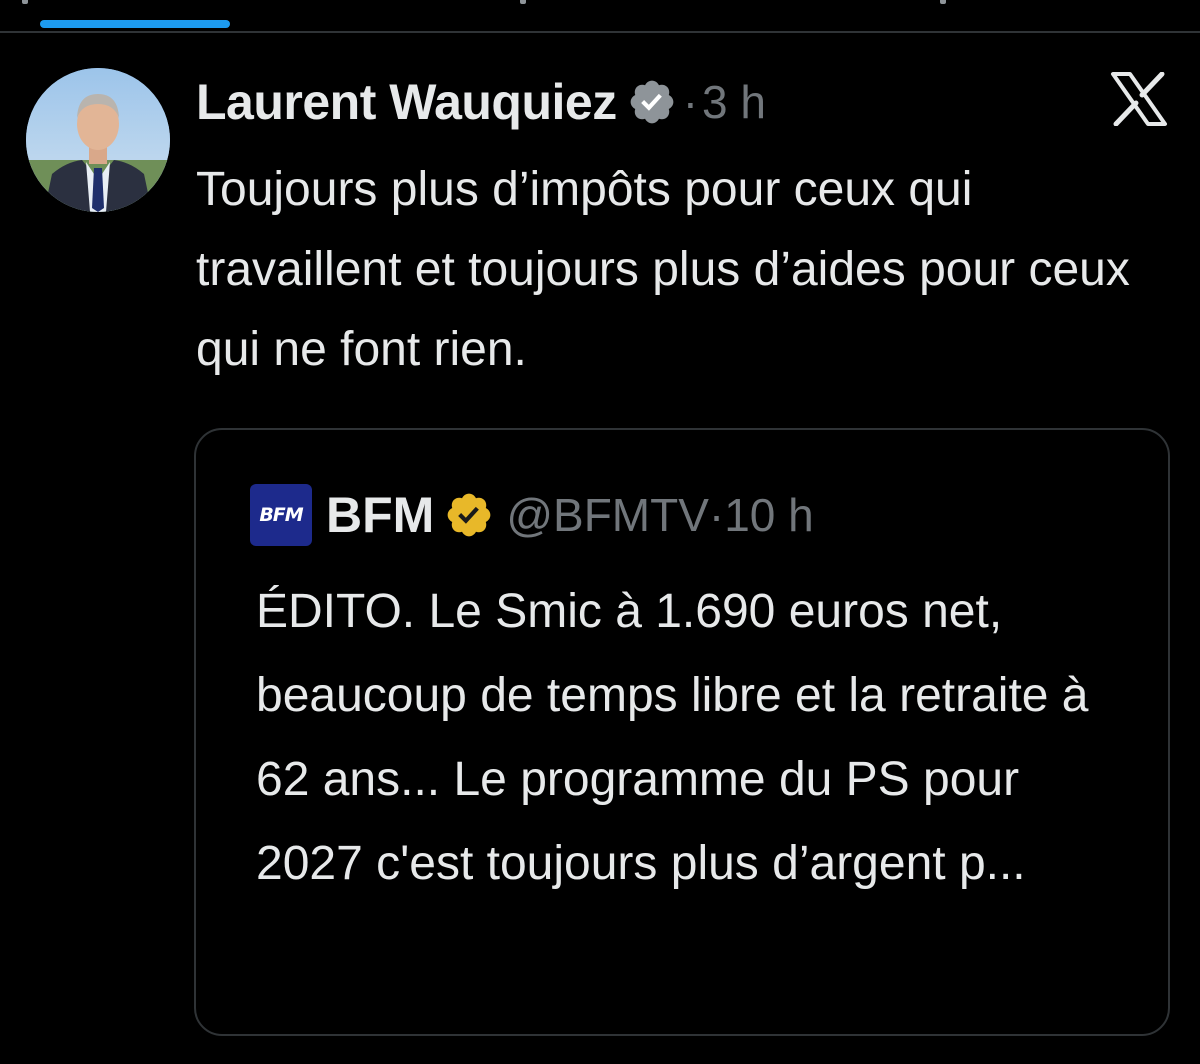 Image resolution: width=1200 pixels, height=1064 pixels. What do you see at coordinates (281, 515) in the screenshot?
I see `bfm-logo: BFM` at bounding box center [281, 515].